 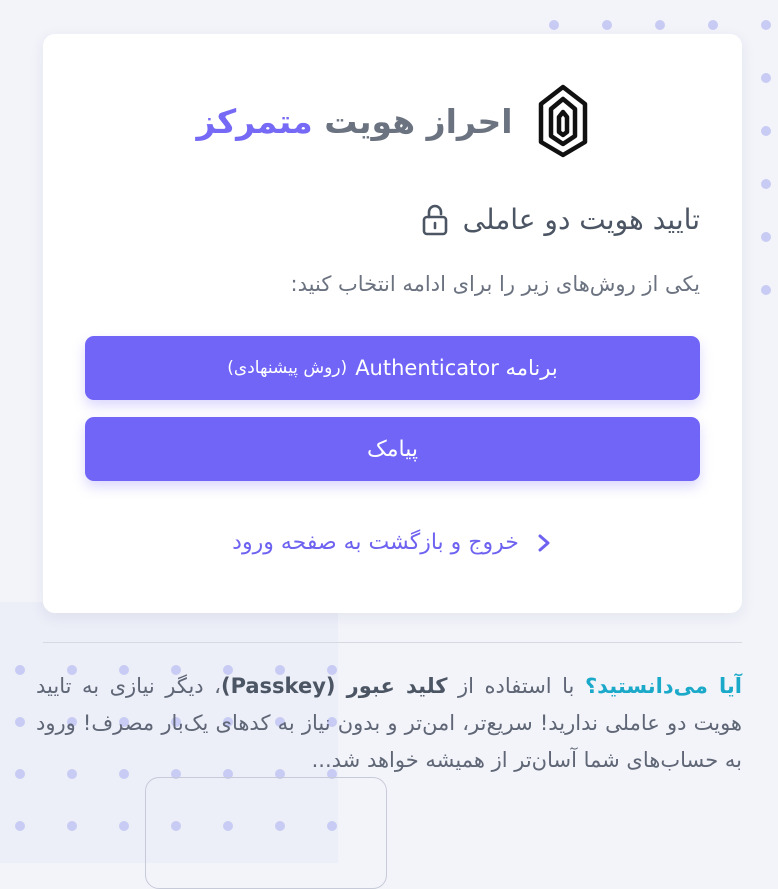 I want to click on lock-icon, so click(x=434, y=220).